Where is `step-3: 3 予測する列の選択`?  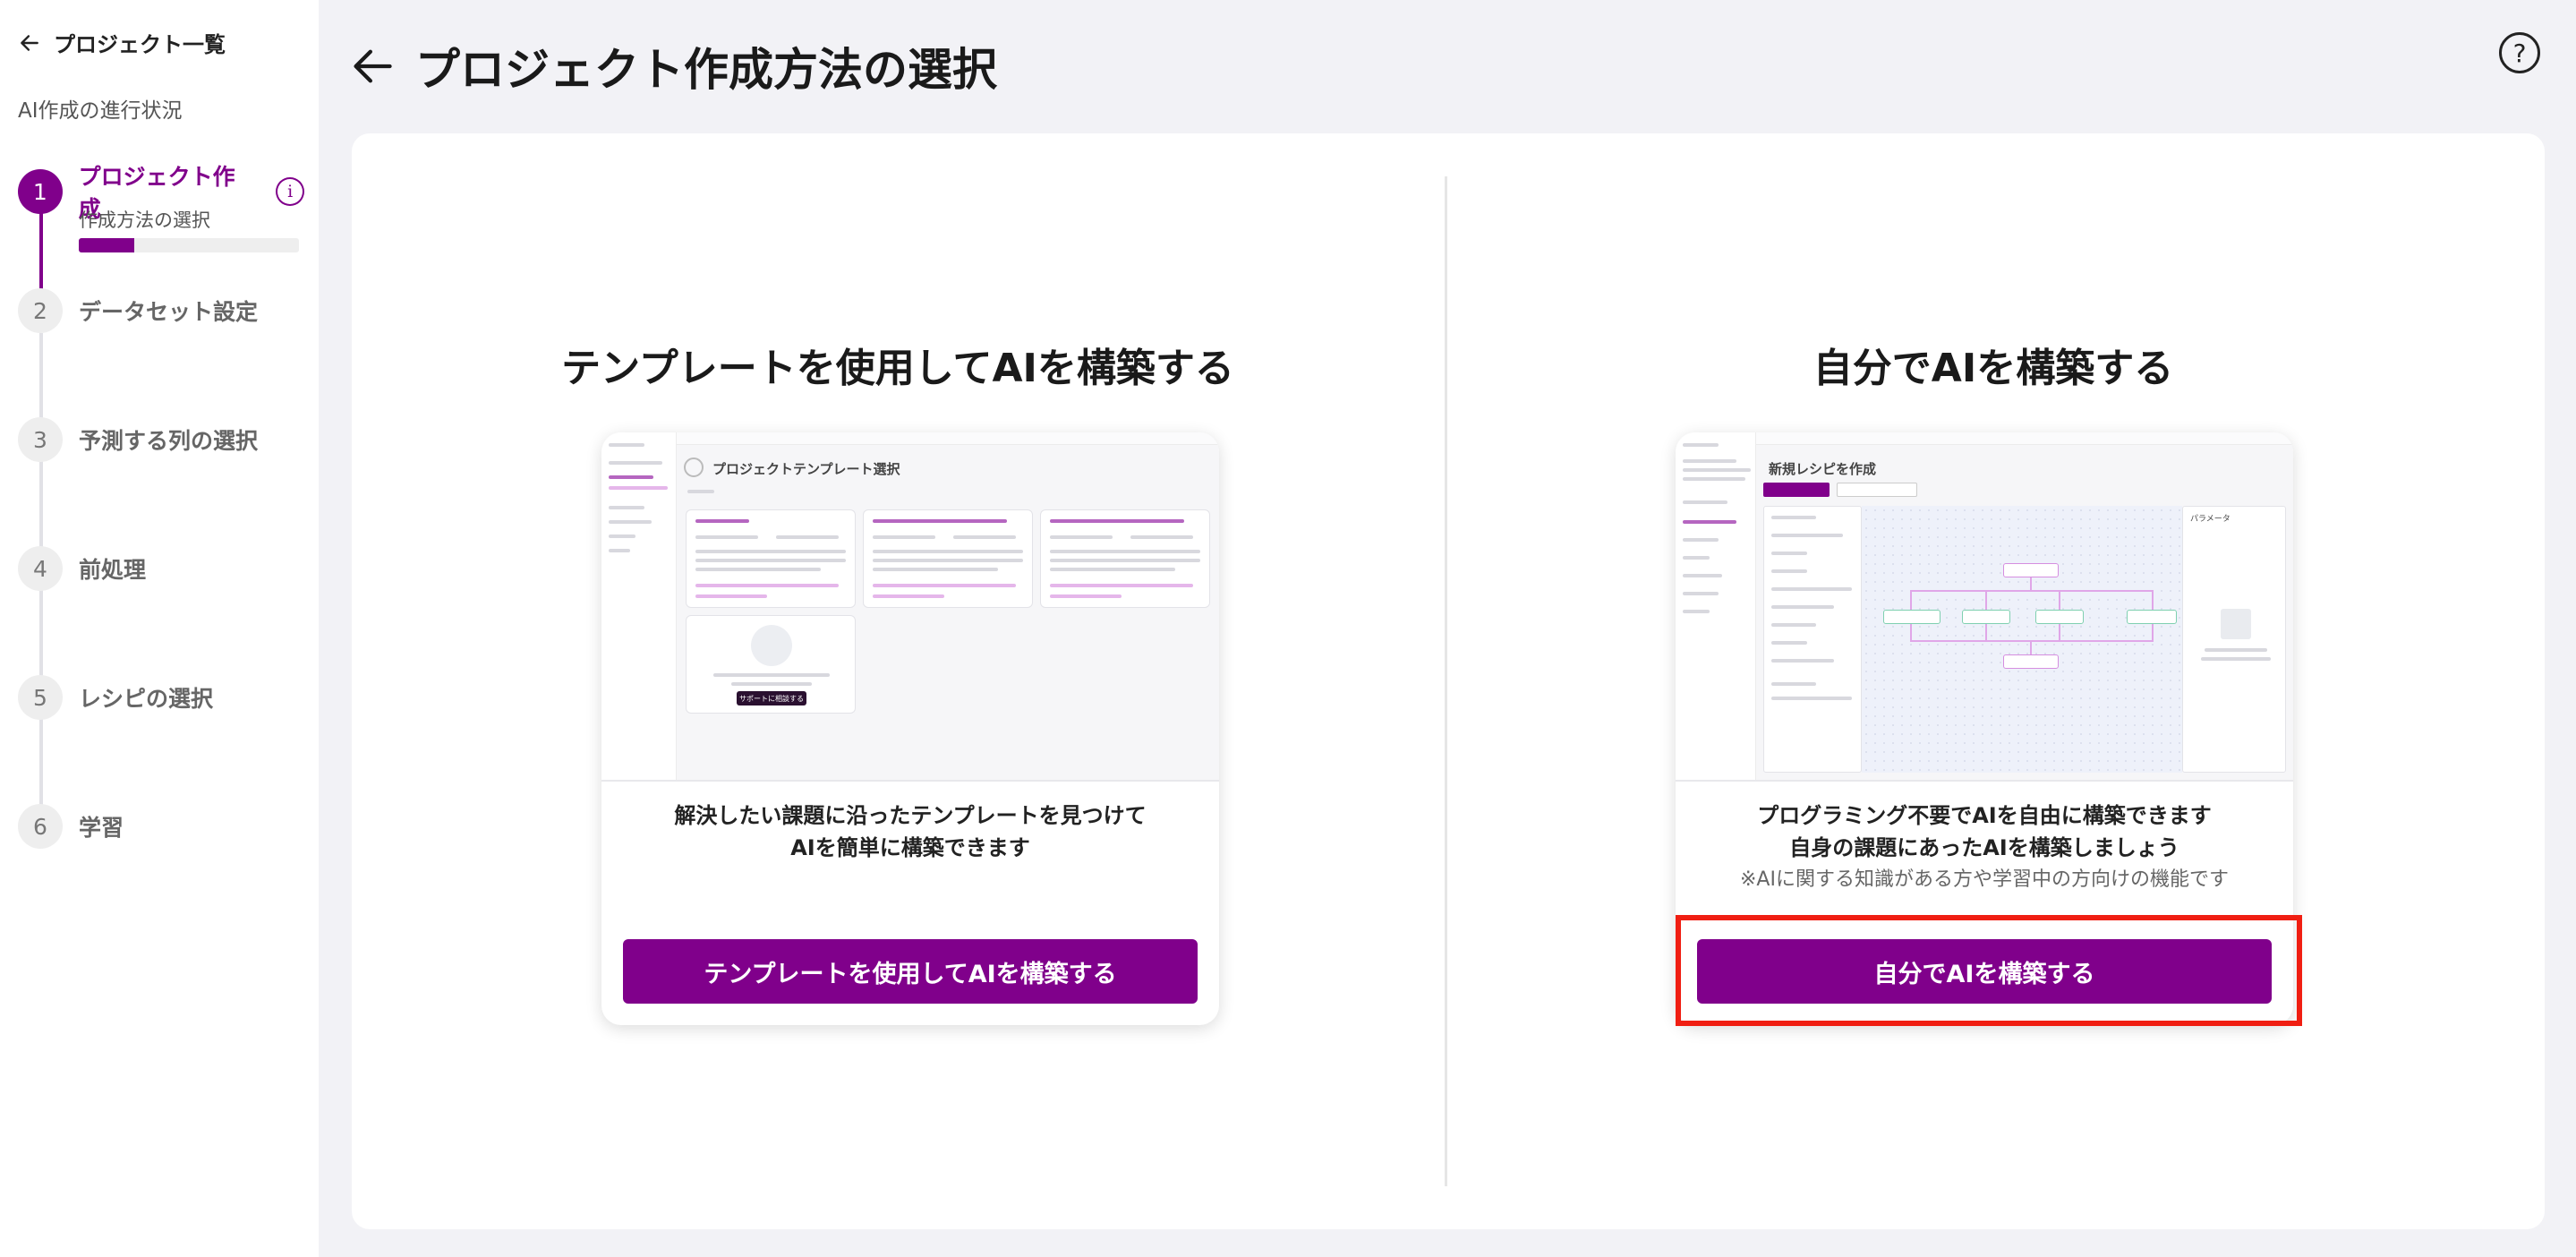
step-3: 3 予測する列の選択 is located at coordinates (138, 440).